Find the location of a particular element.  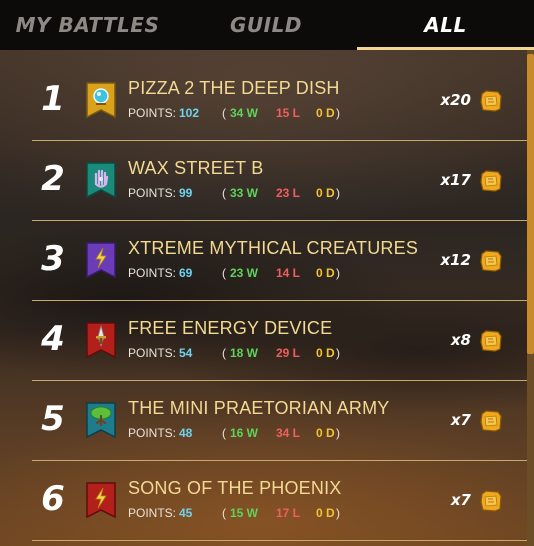

rank-number: 2 is located at coordinates (53, 179).